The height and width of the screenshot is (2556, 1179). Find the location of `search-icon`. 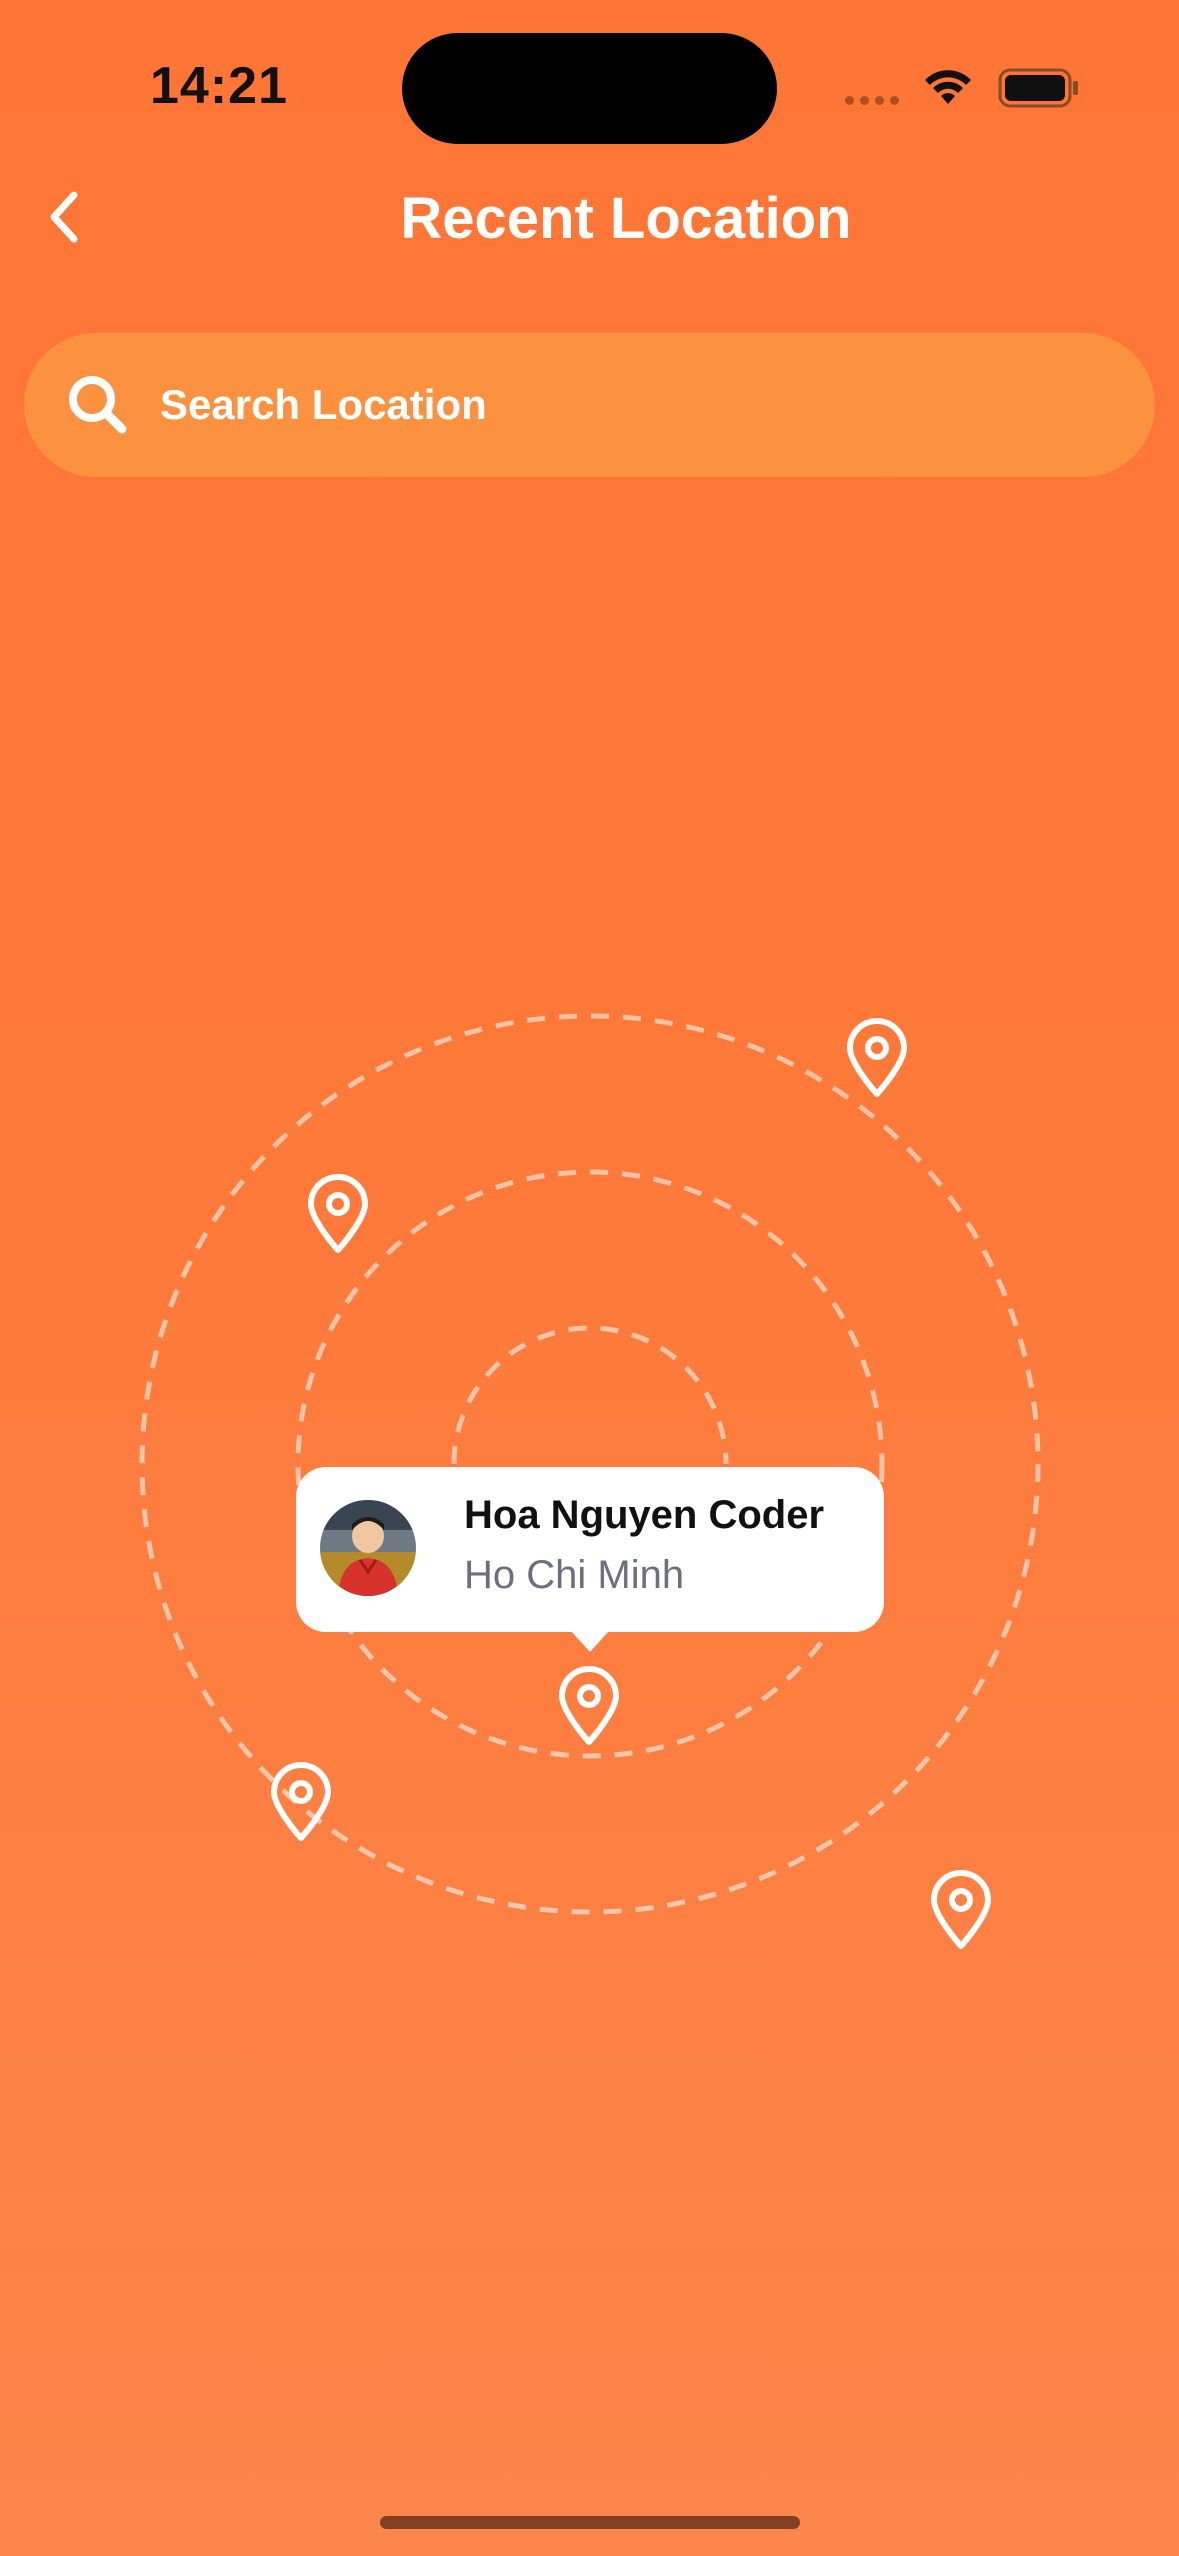

search-icon is located at coordinates (98, 405).